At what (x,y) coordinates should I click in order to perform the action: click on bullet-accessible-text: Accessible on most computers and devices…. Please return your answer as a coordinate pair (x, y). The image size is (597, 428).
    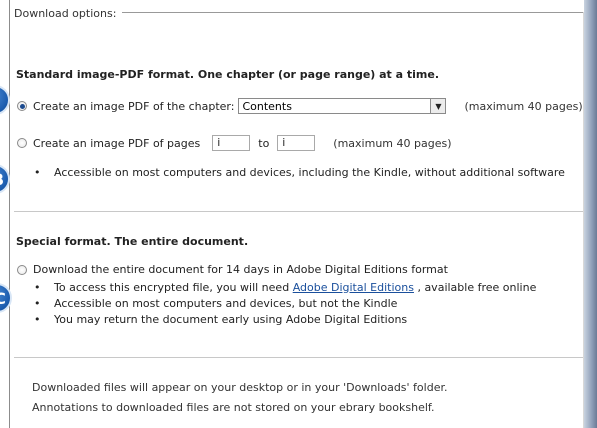
    Looking at the image, I should click on (226, 303).